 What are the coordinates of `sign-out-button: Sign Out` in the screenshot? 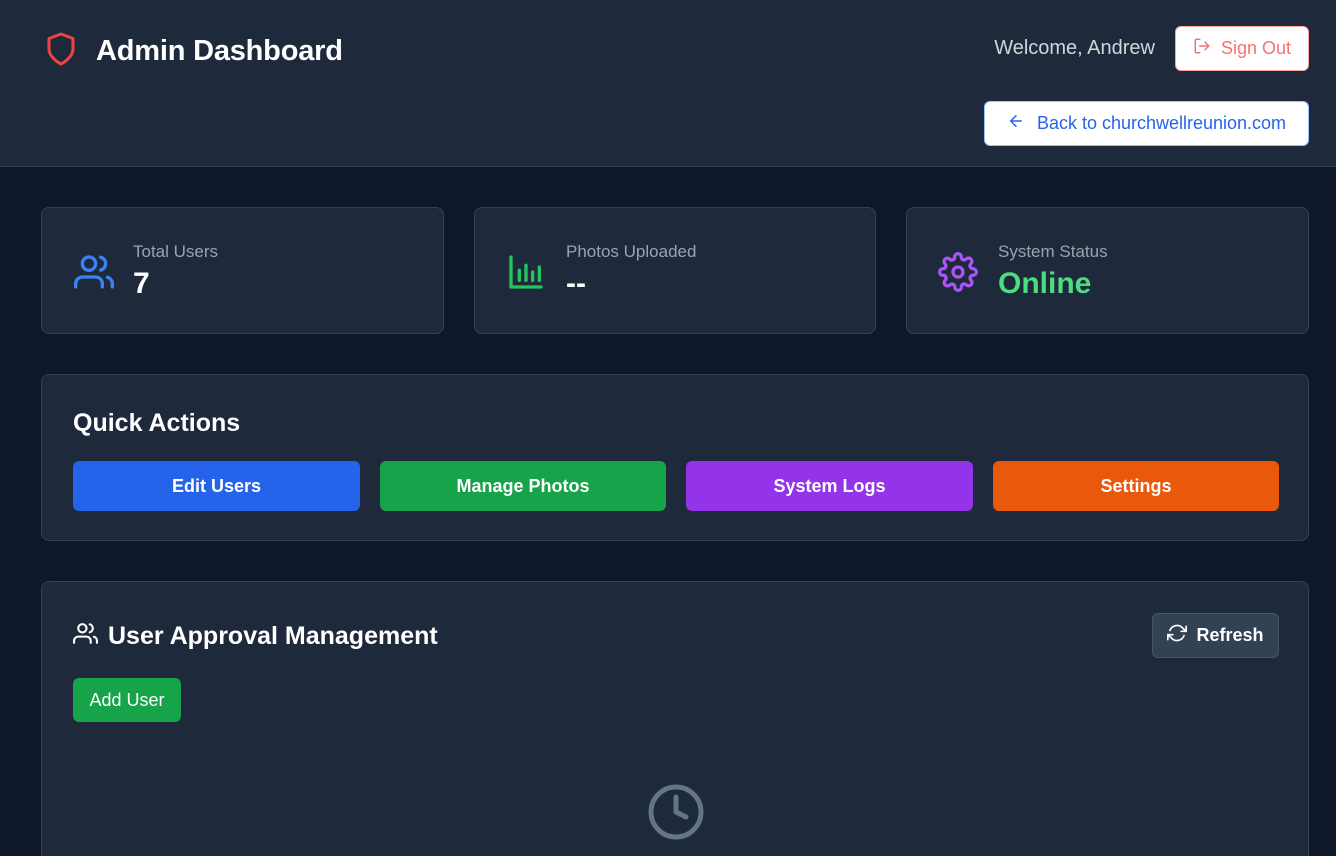 It's located at (1242, 48).